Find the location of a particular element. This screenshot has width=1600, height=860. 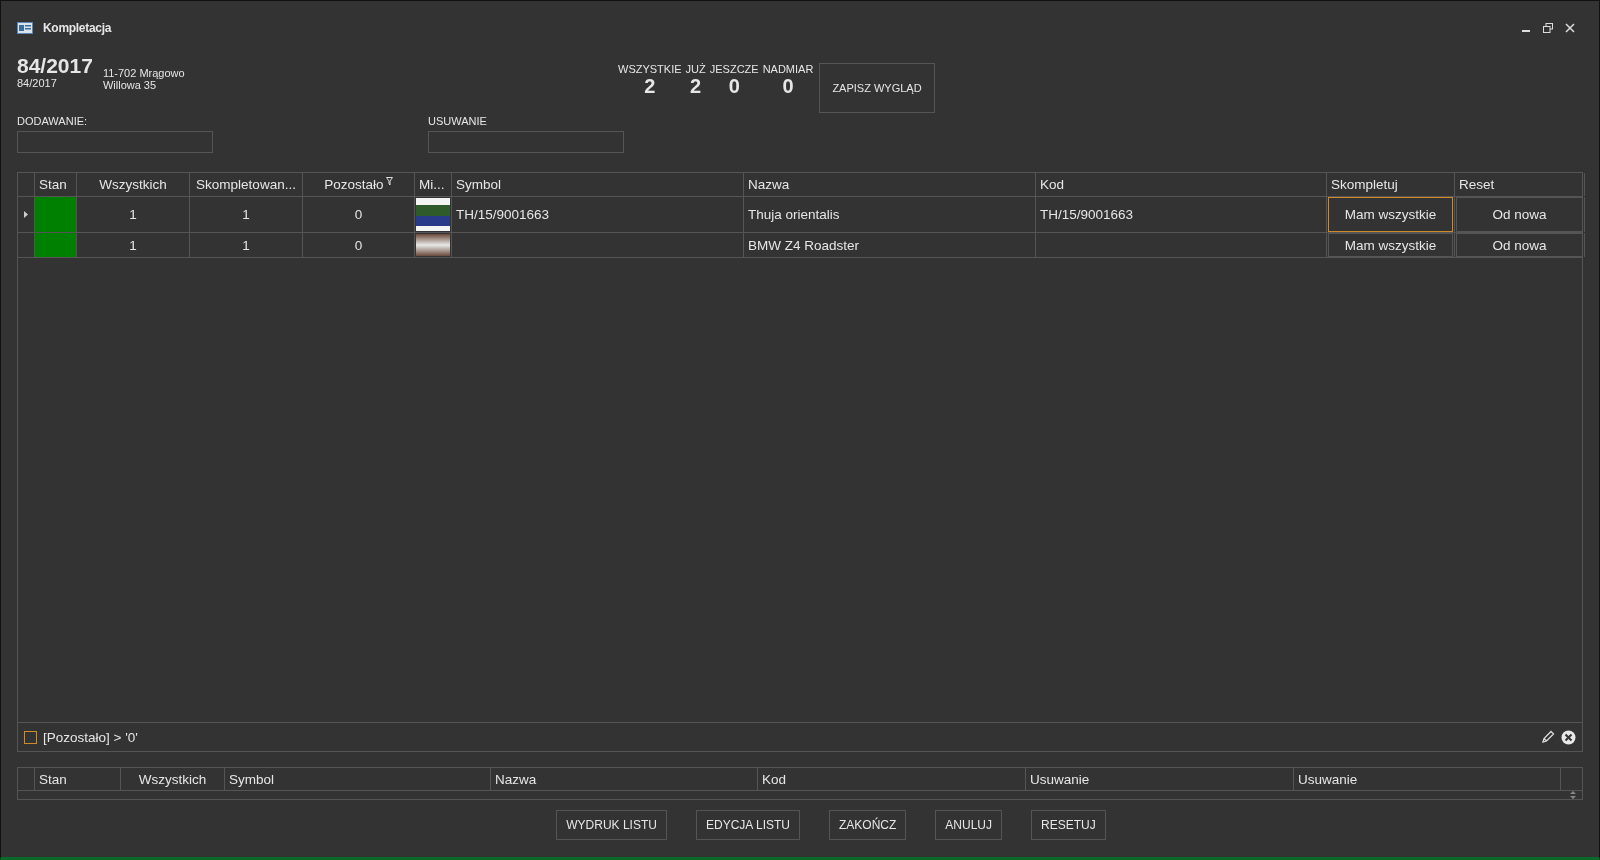

filter-checkbox is located at coordinates (30, 737).